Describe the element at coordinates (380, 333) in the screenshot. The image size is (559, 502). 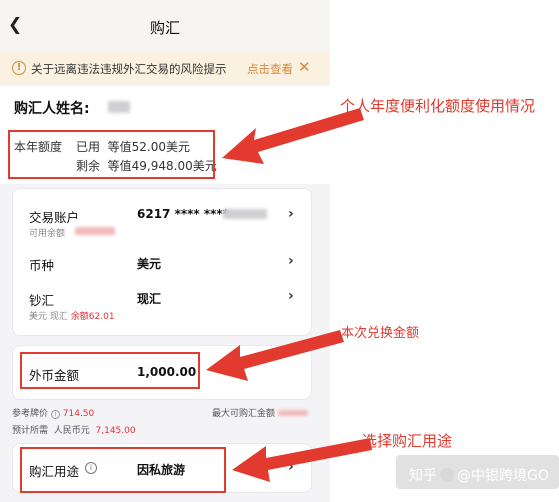
I see `amount-annotation: 本次兑换金额` at that location.